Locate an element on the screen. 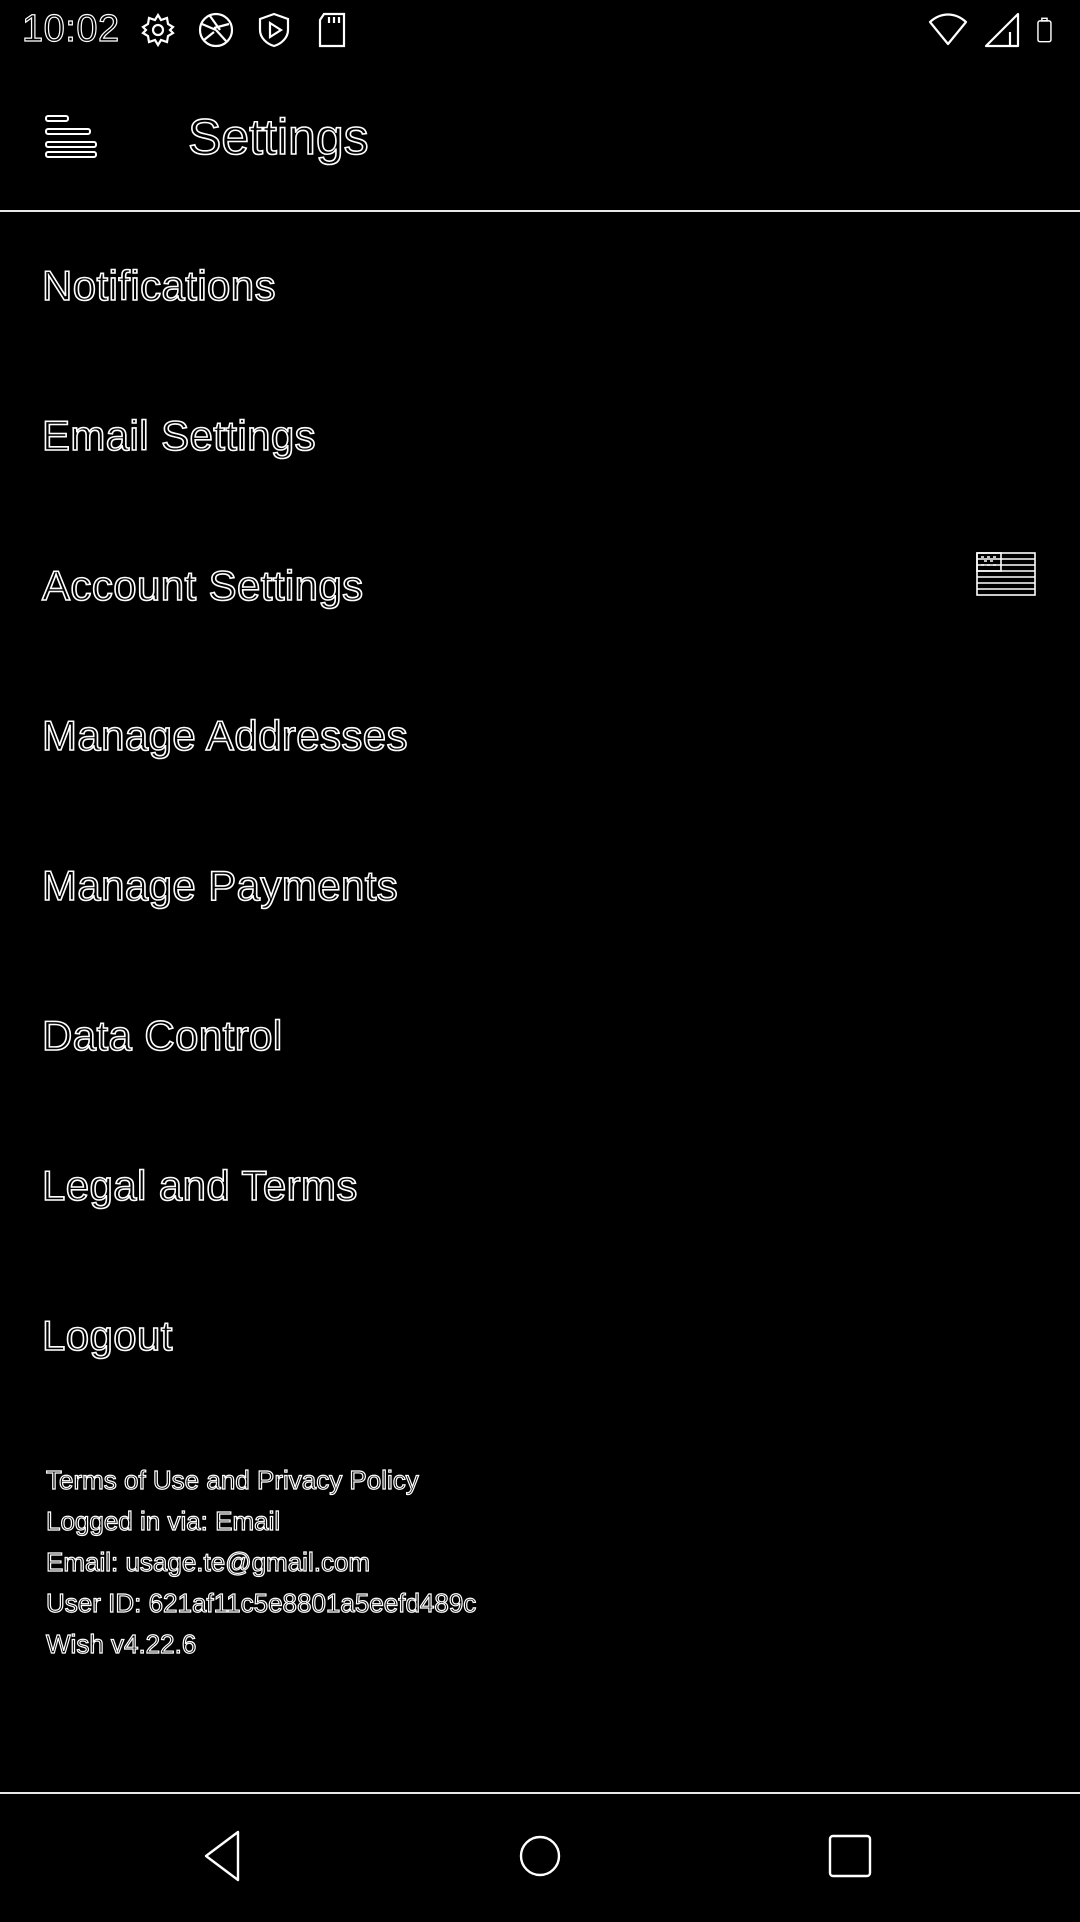 Image resolution: width=1080 pixels, height=1922 pixels. status-icons-right is located at coordinates (995, 30).